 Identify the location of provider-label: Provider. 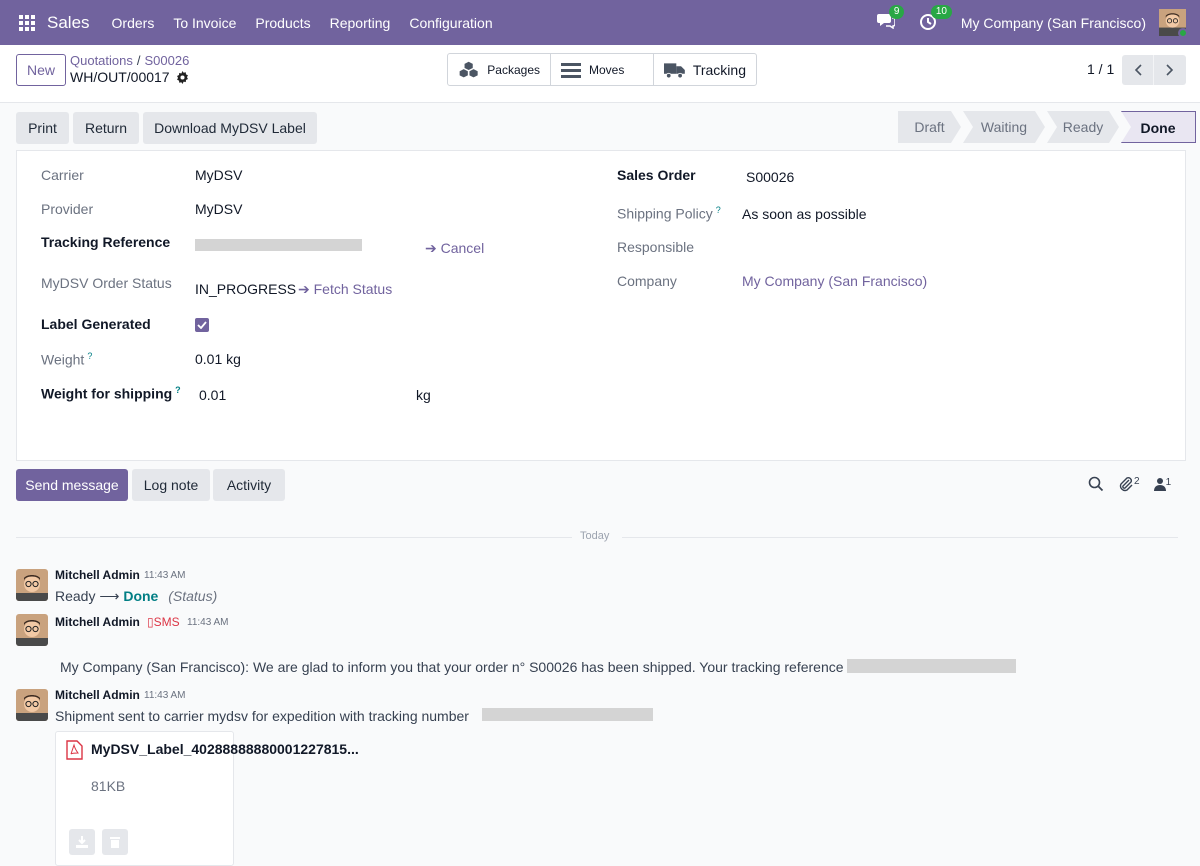
(67, 209).